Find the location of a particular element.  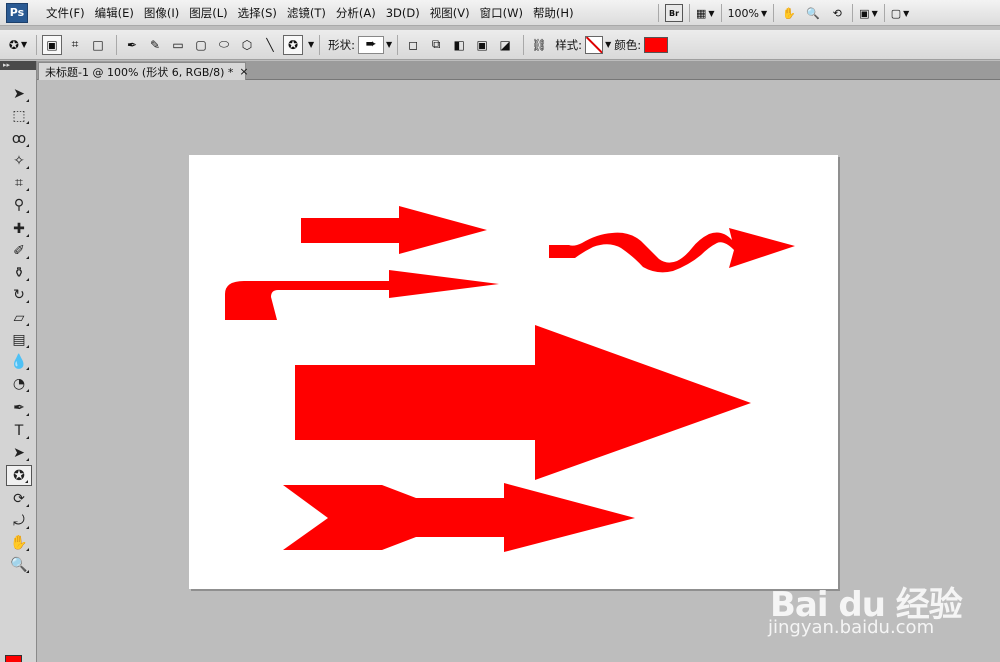

pen-tool-button: ✒ is located at coordinates (132, 45).